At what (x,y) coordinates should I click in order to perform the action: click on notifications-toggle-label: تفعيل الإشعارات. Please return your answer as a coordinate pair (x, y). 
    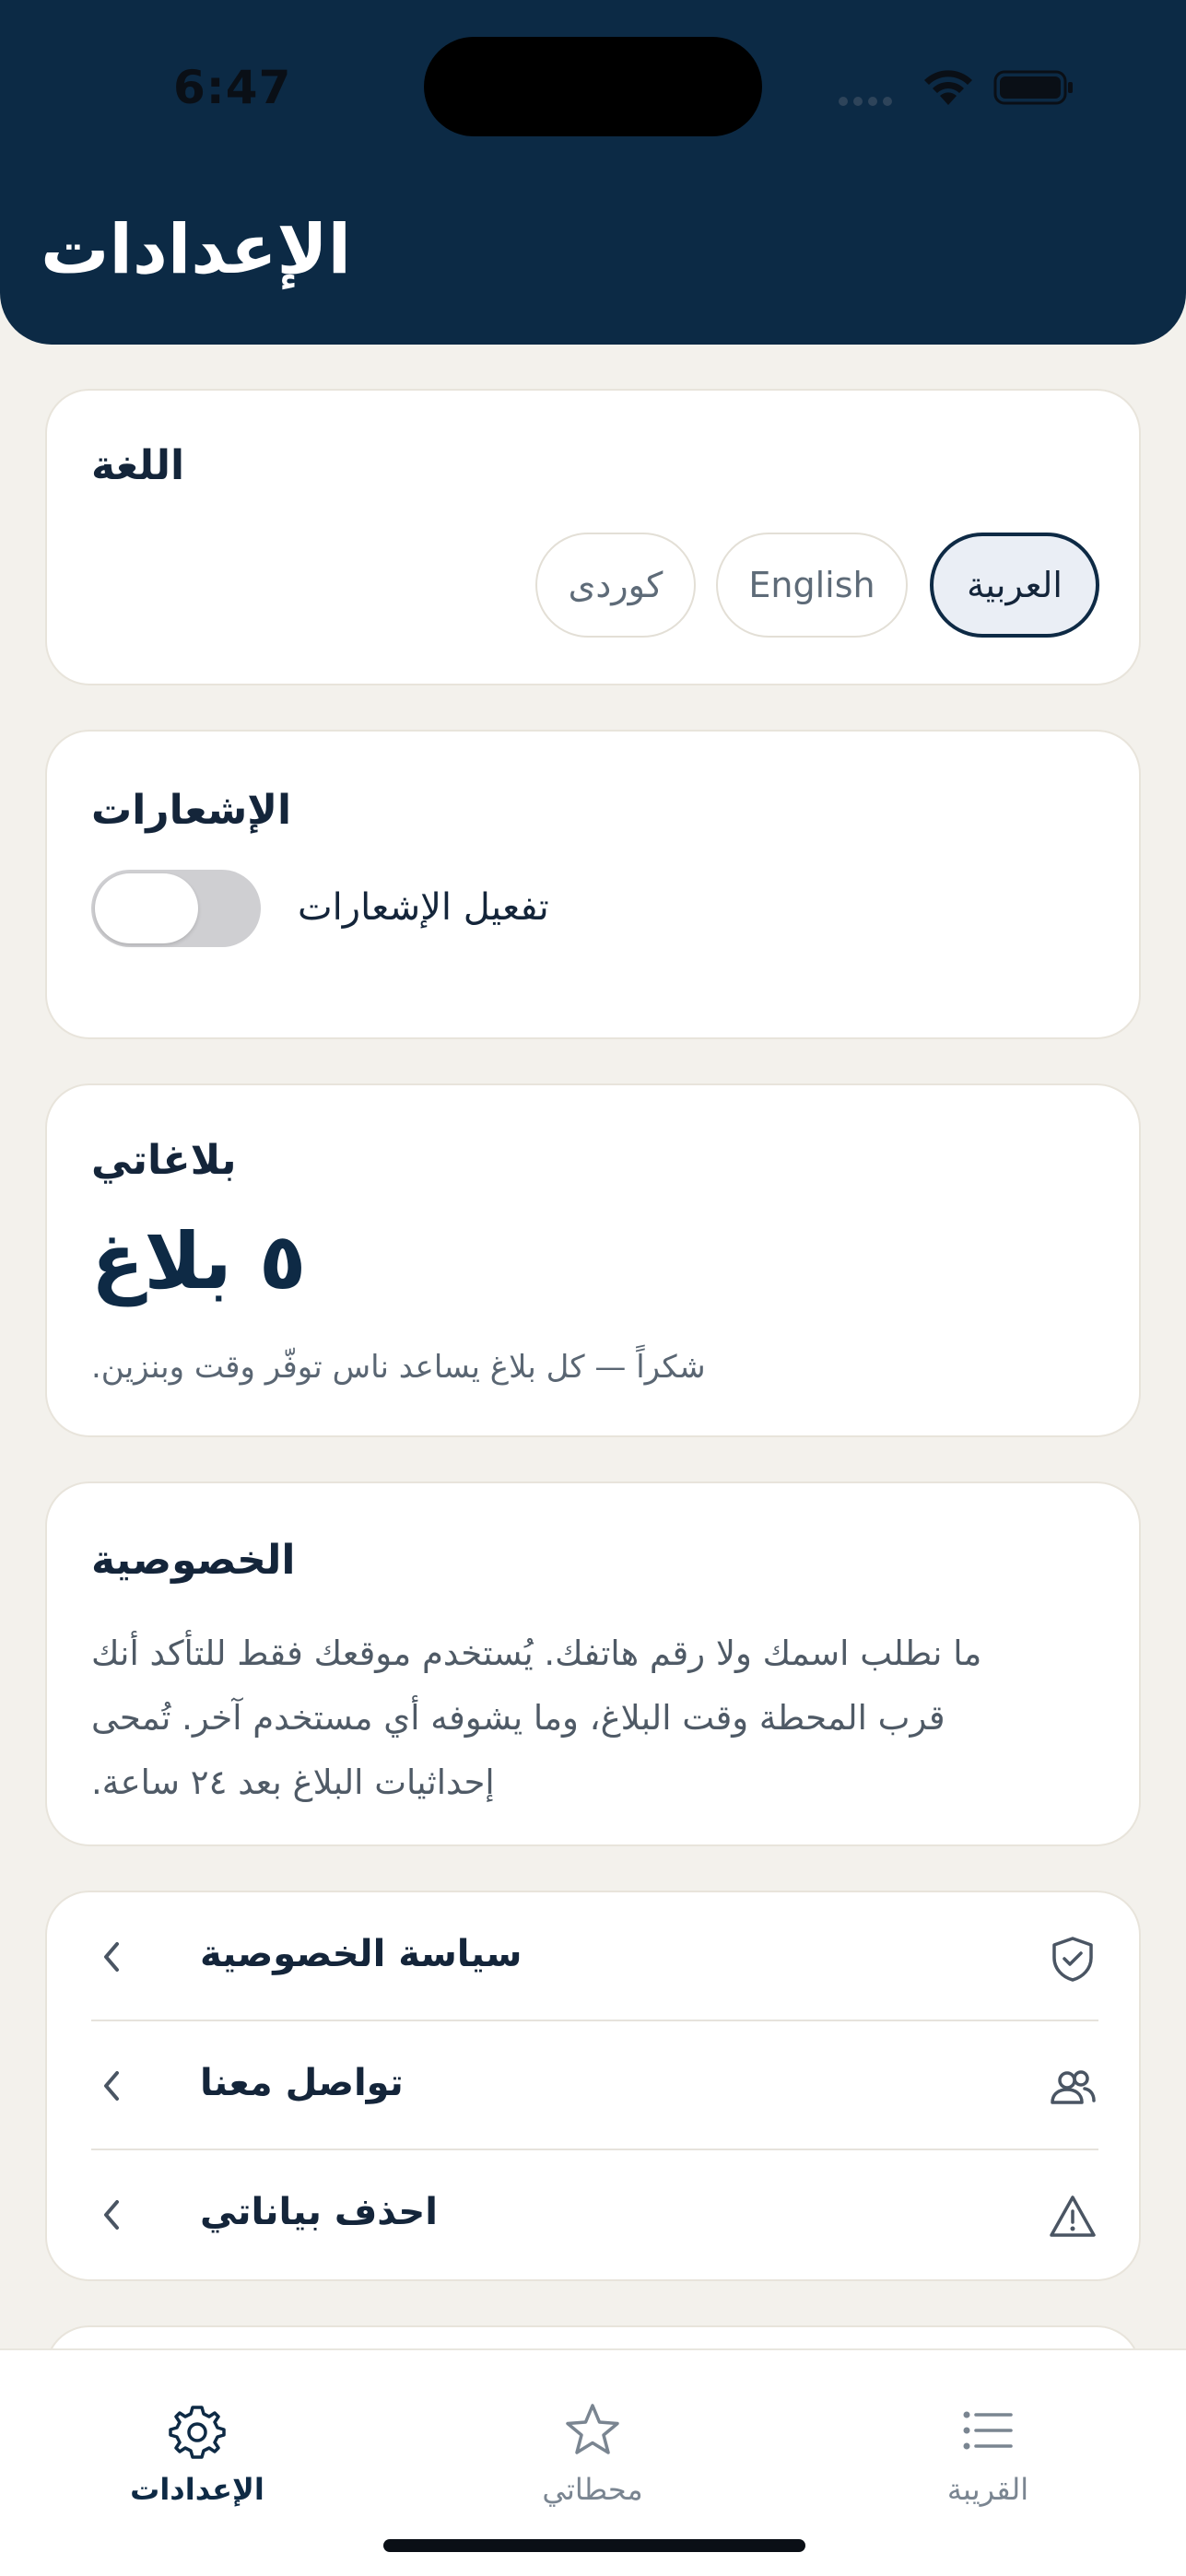
    Looking at the image, I should click on (423, 907).